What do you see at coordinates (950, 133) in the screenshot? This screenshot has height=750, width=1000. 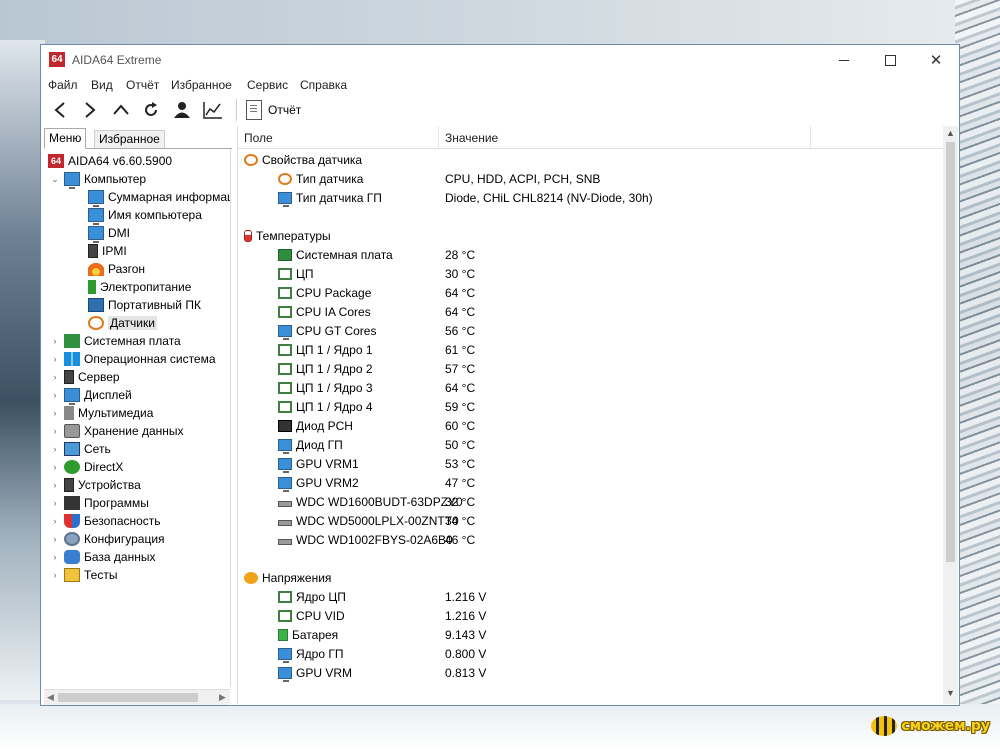 I see `scroll-up-icon: ▲` at bounding box center [950, 133].